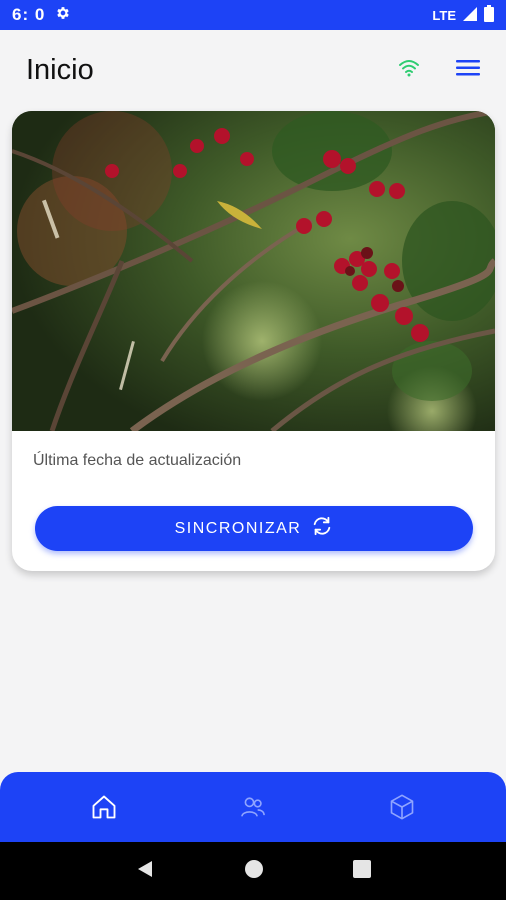  What do you see at coordinates (253, 70) in the screenshot?
I see `app-bar: Inicio` at bounding box center [253, 70].